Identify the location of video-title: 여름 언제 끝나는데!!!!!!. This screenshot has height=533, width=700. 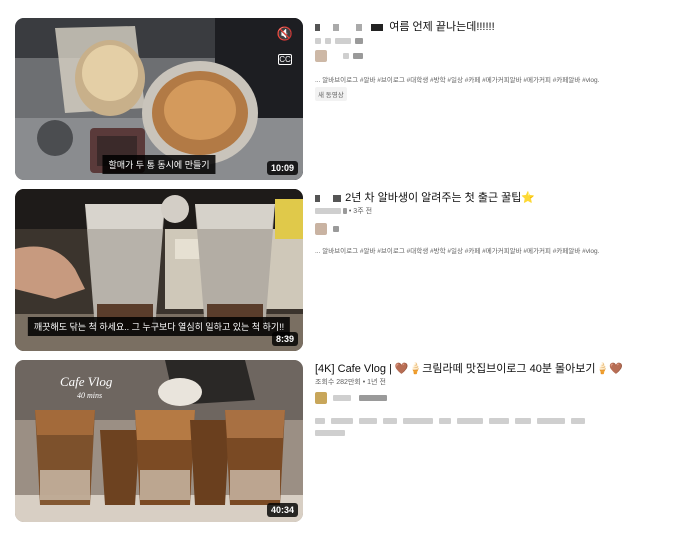
(405, 27).